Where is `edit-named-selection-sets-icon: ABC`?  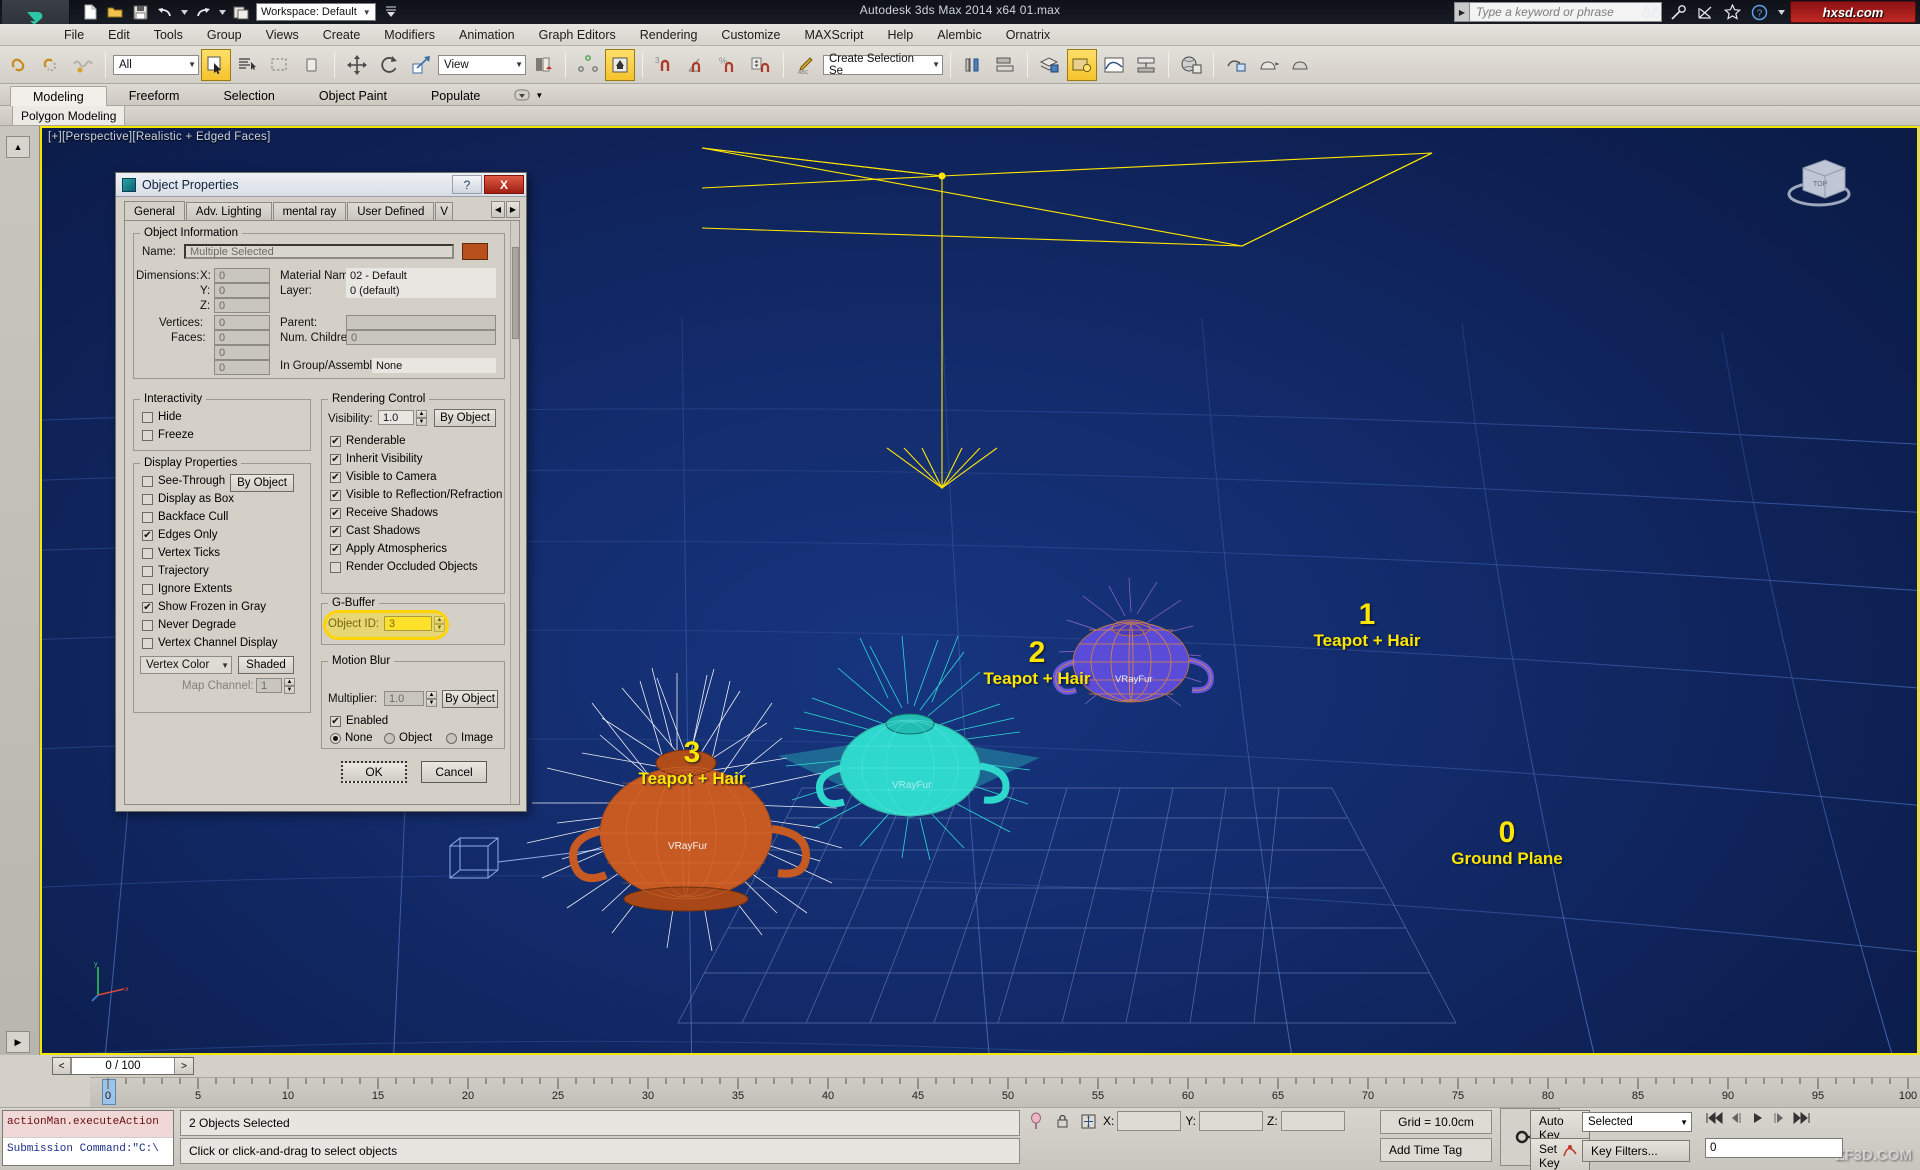 edit-named-selection-sets-icon: ABC is located at coordinates (806, 65).